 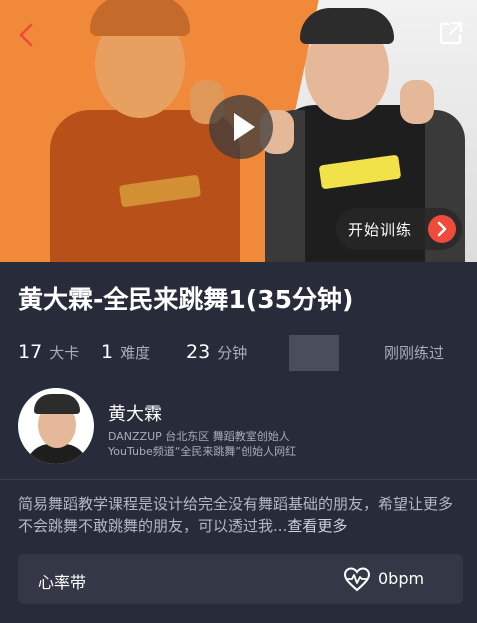 I want to click on stat-calories-value: 17, so click(x=30, y=352).